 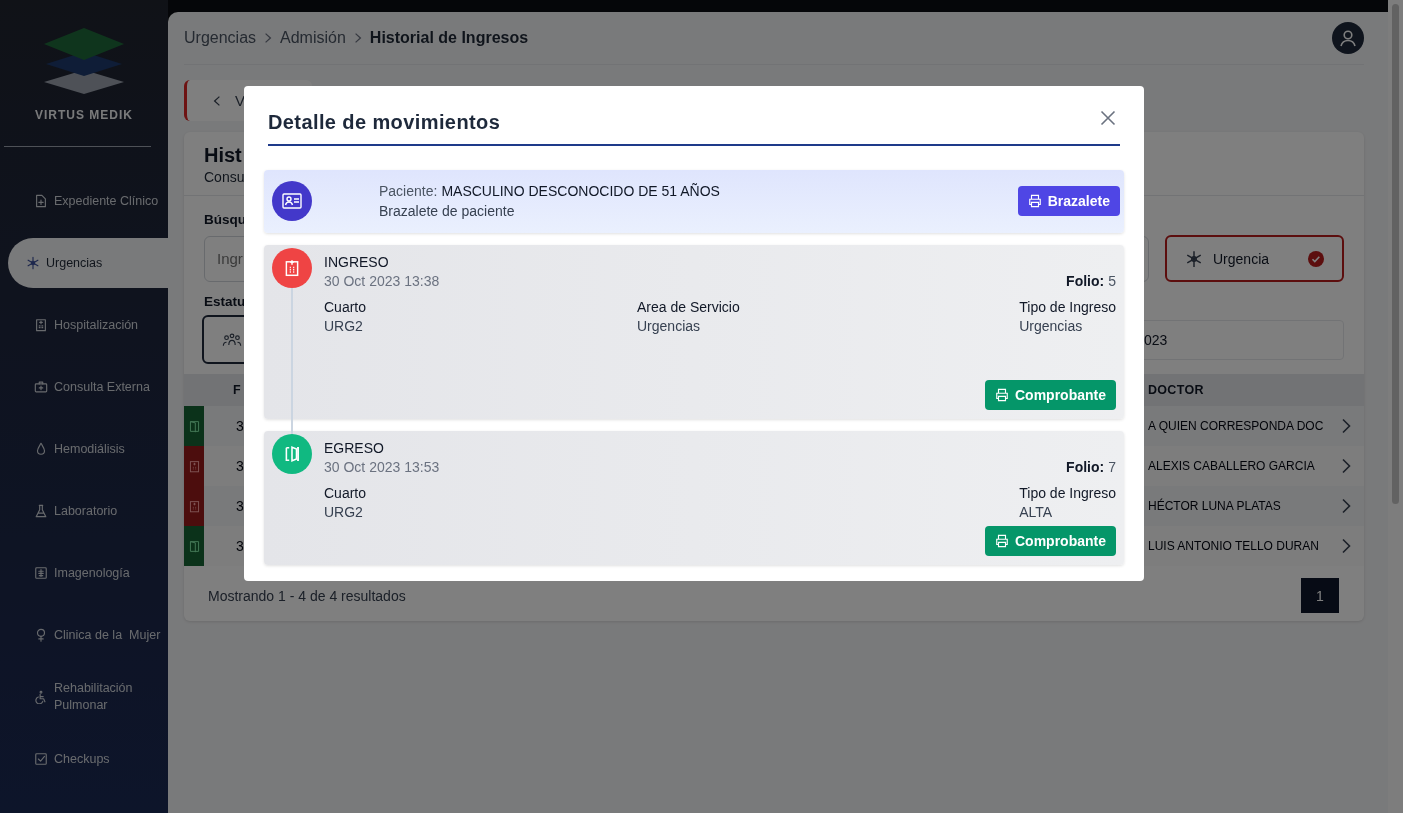 I want to click on patient-label: Paciente:, so click(x=408, y=191).